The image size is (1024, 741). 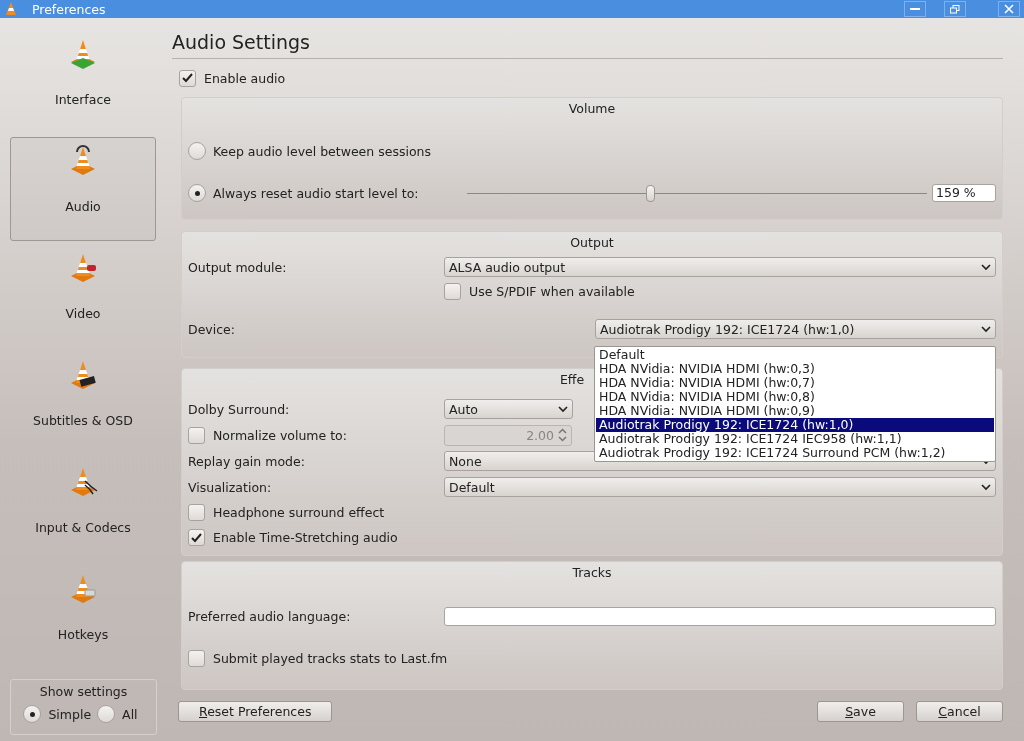 I want to click on checkbox-label: Enable Time-Stretching audio, so click(x=305, y=537).